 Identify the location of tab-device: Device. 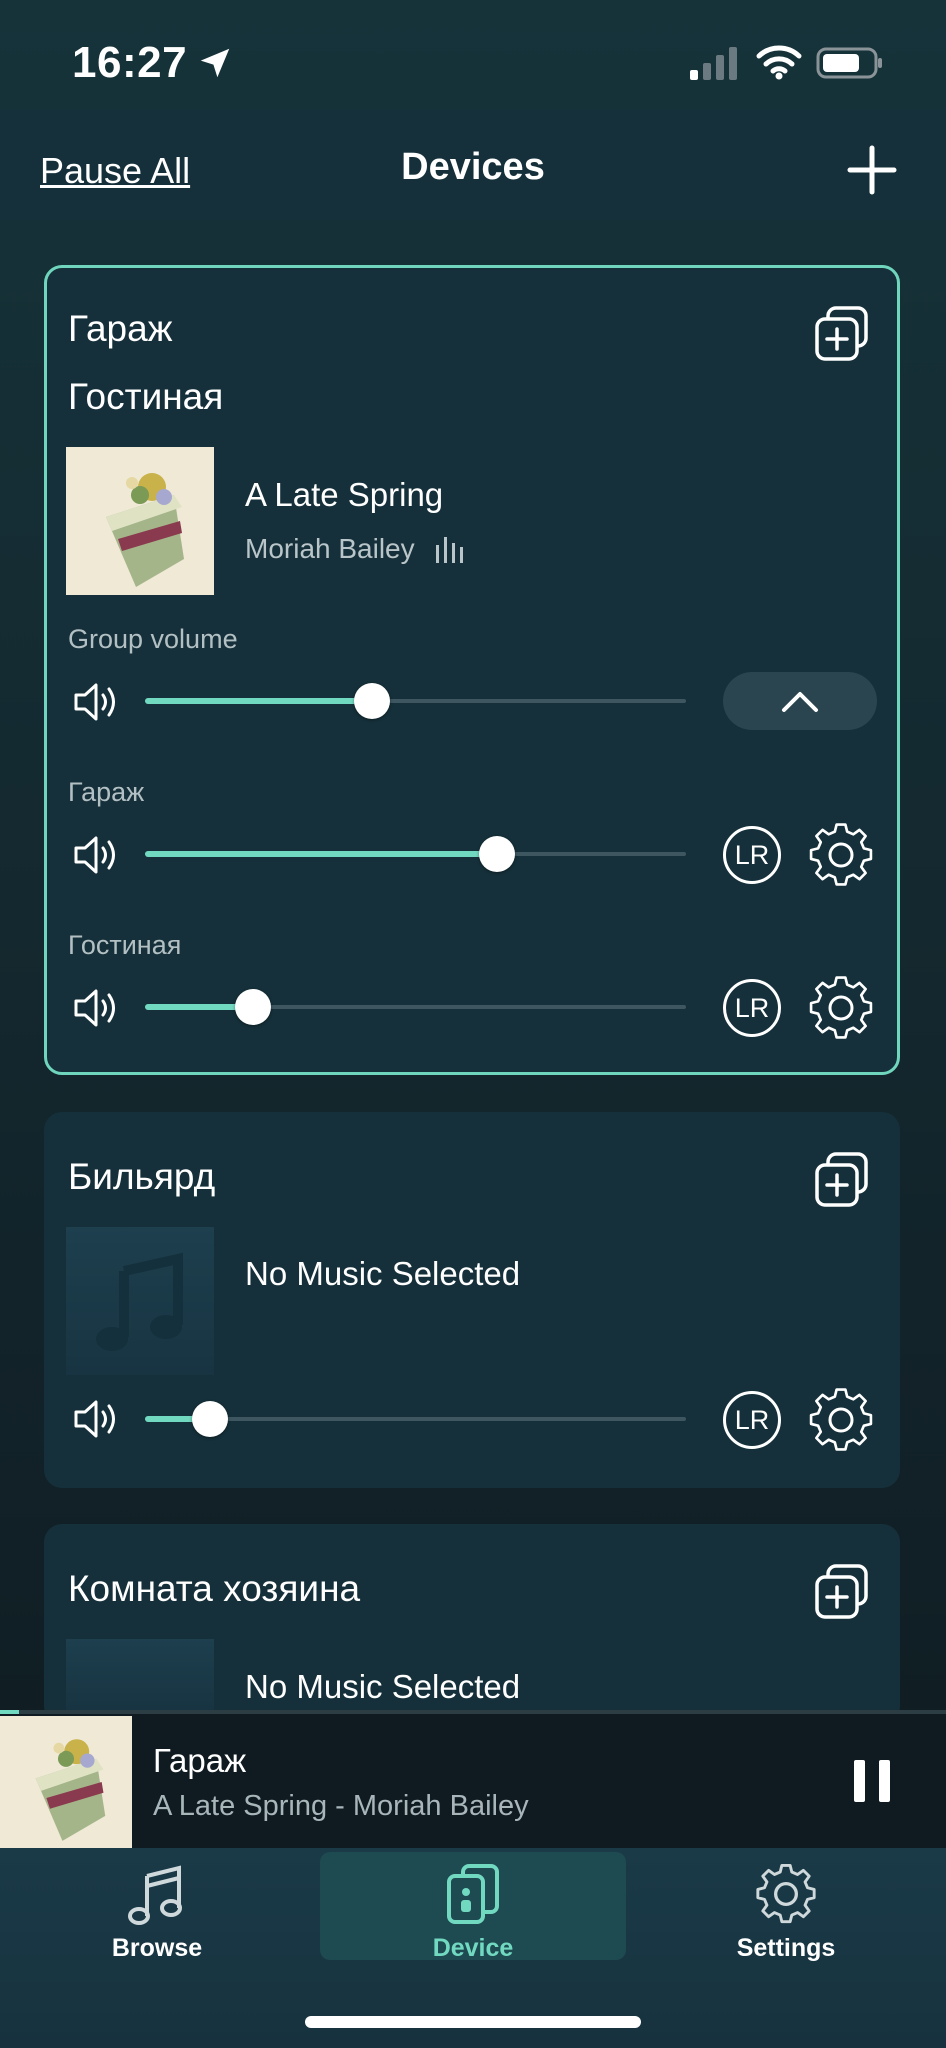
(473, 1907).